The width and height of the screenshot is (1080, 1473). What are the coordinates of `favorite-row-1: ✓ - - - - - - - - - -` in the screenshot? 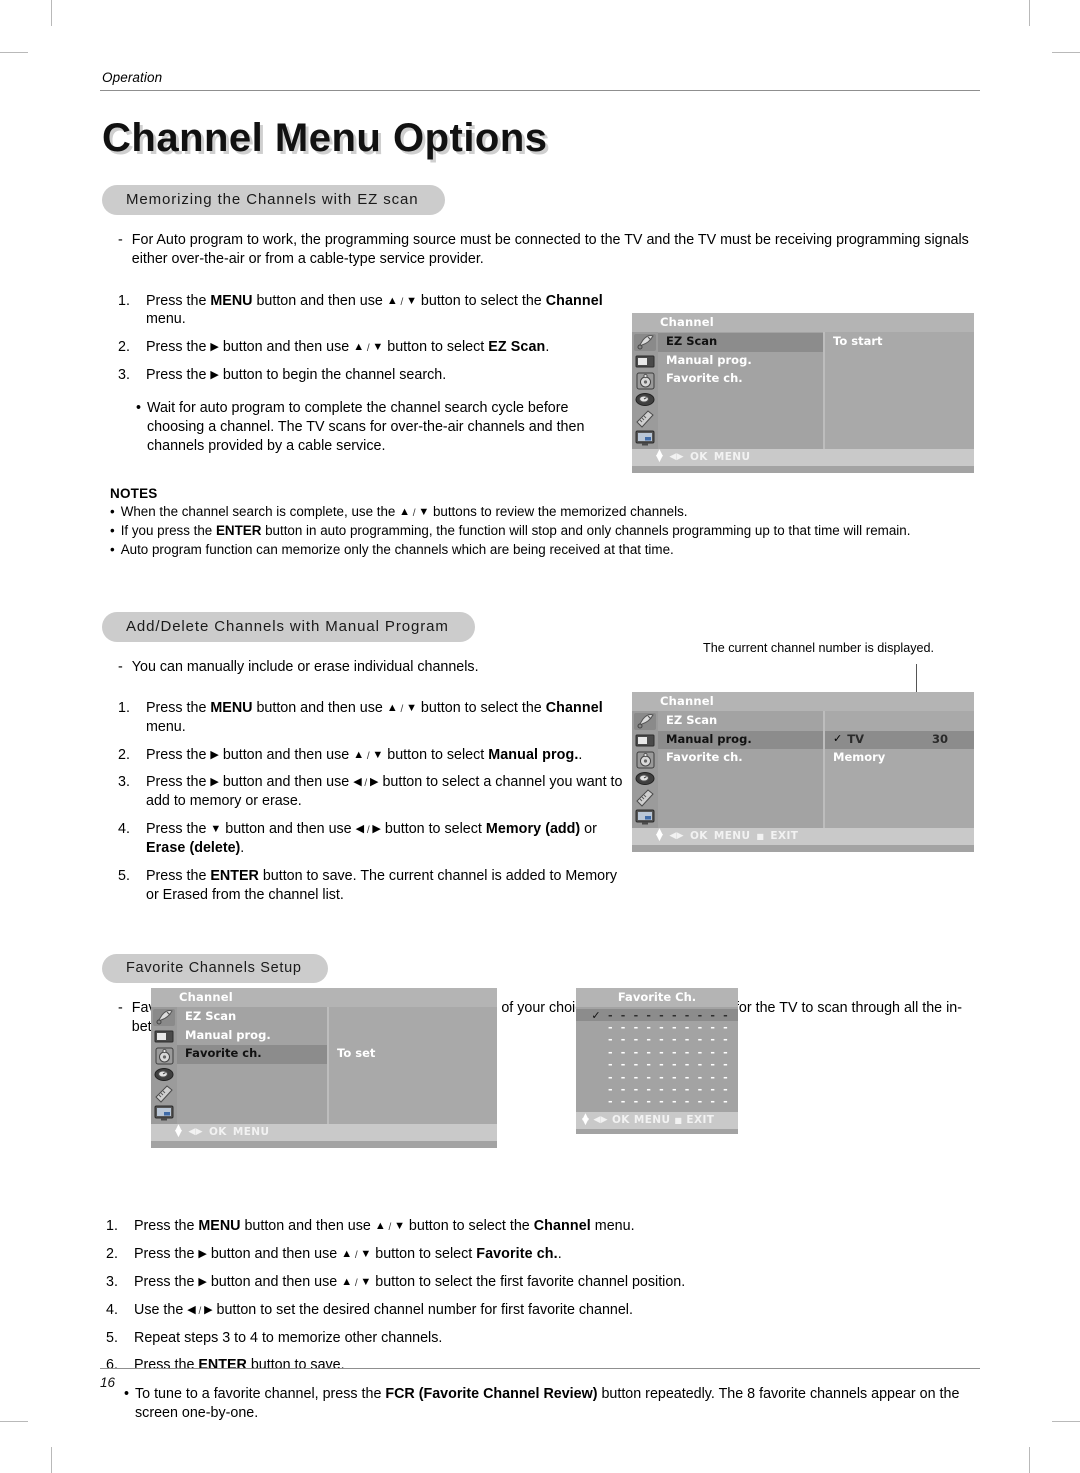 It's located at (657, 1015).